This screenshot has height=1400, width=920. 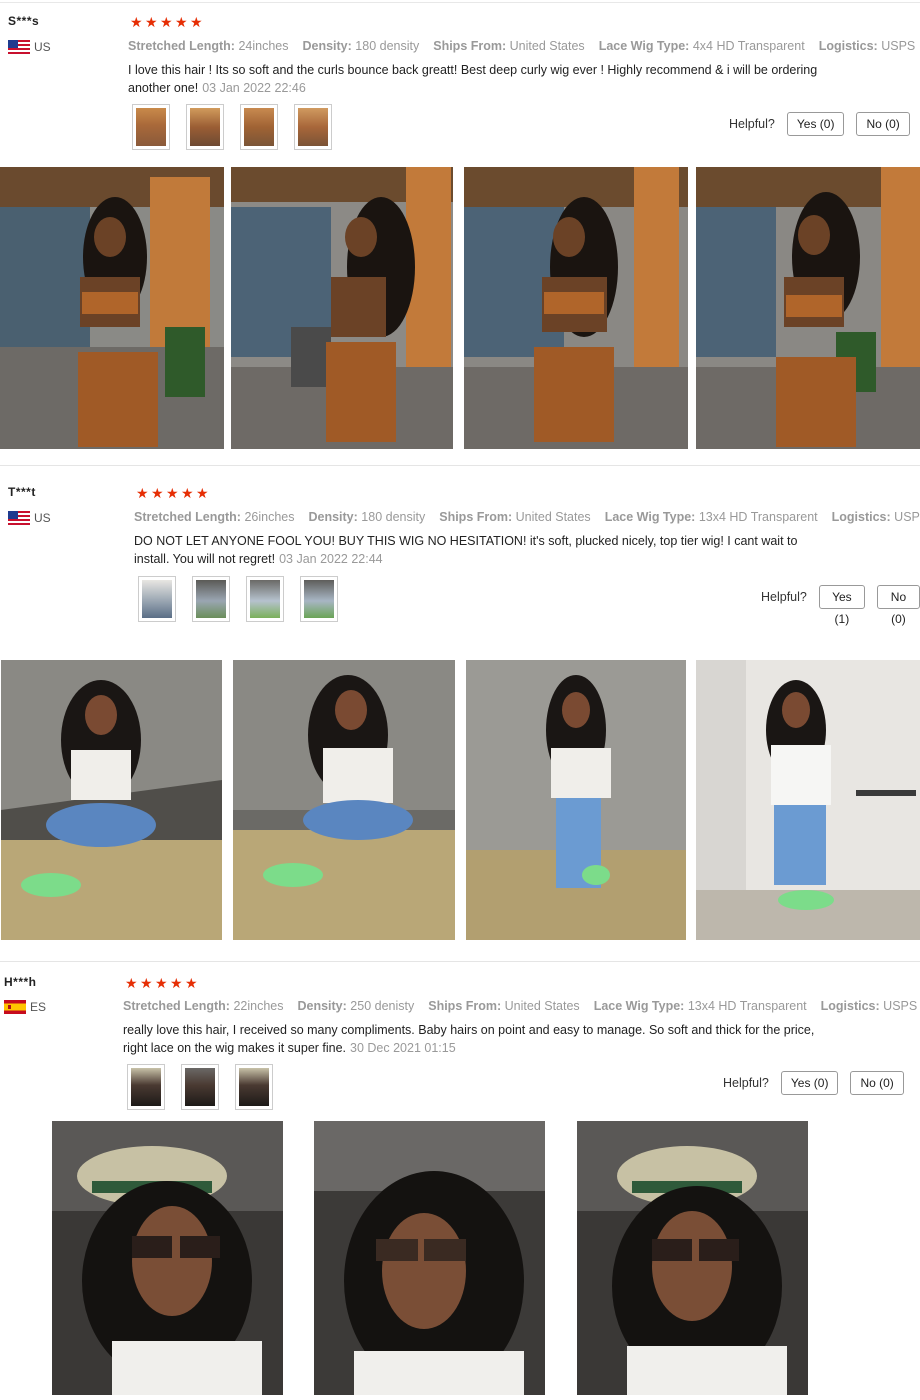 What do you see at coordinates (460, 2) in the screenshot?
I see `top-divider` at bounding box center [460, 2].